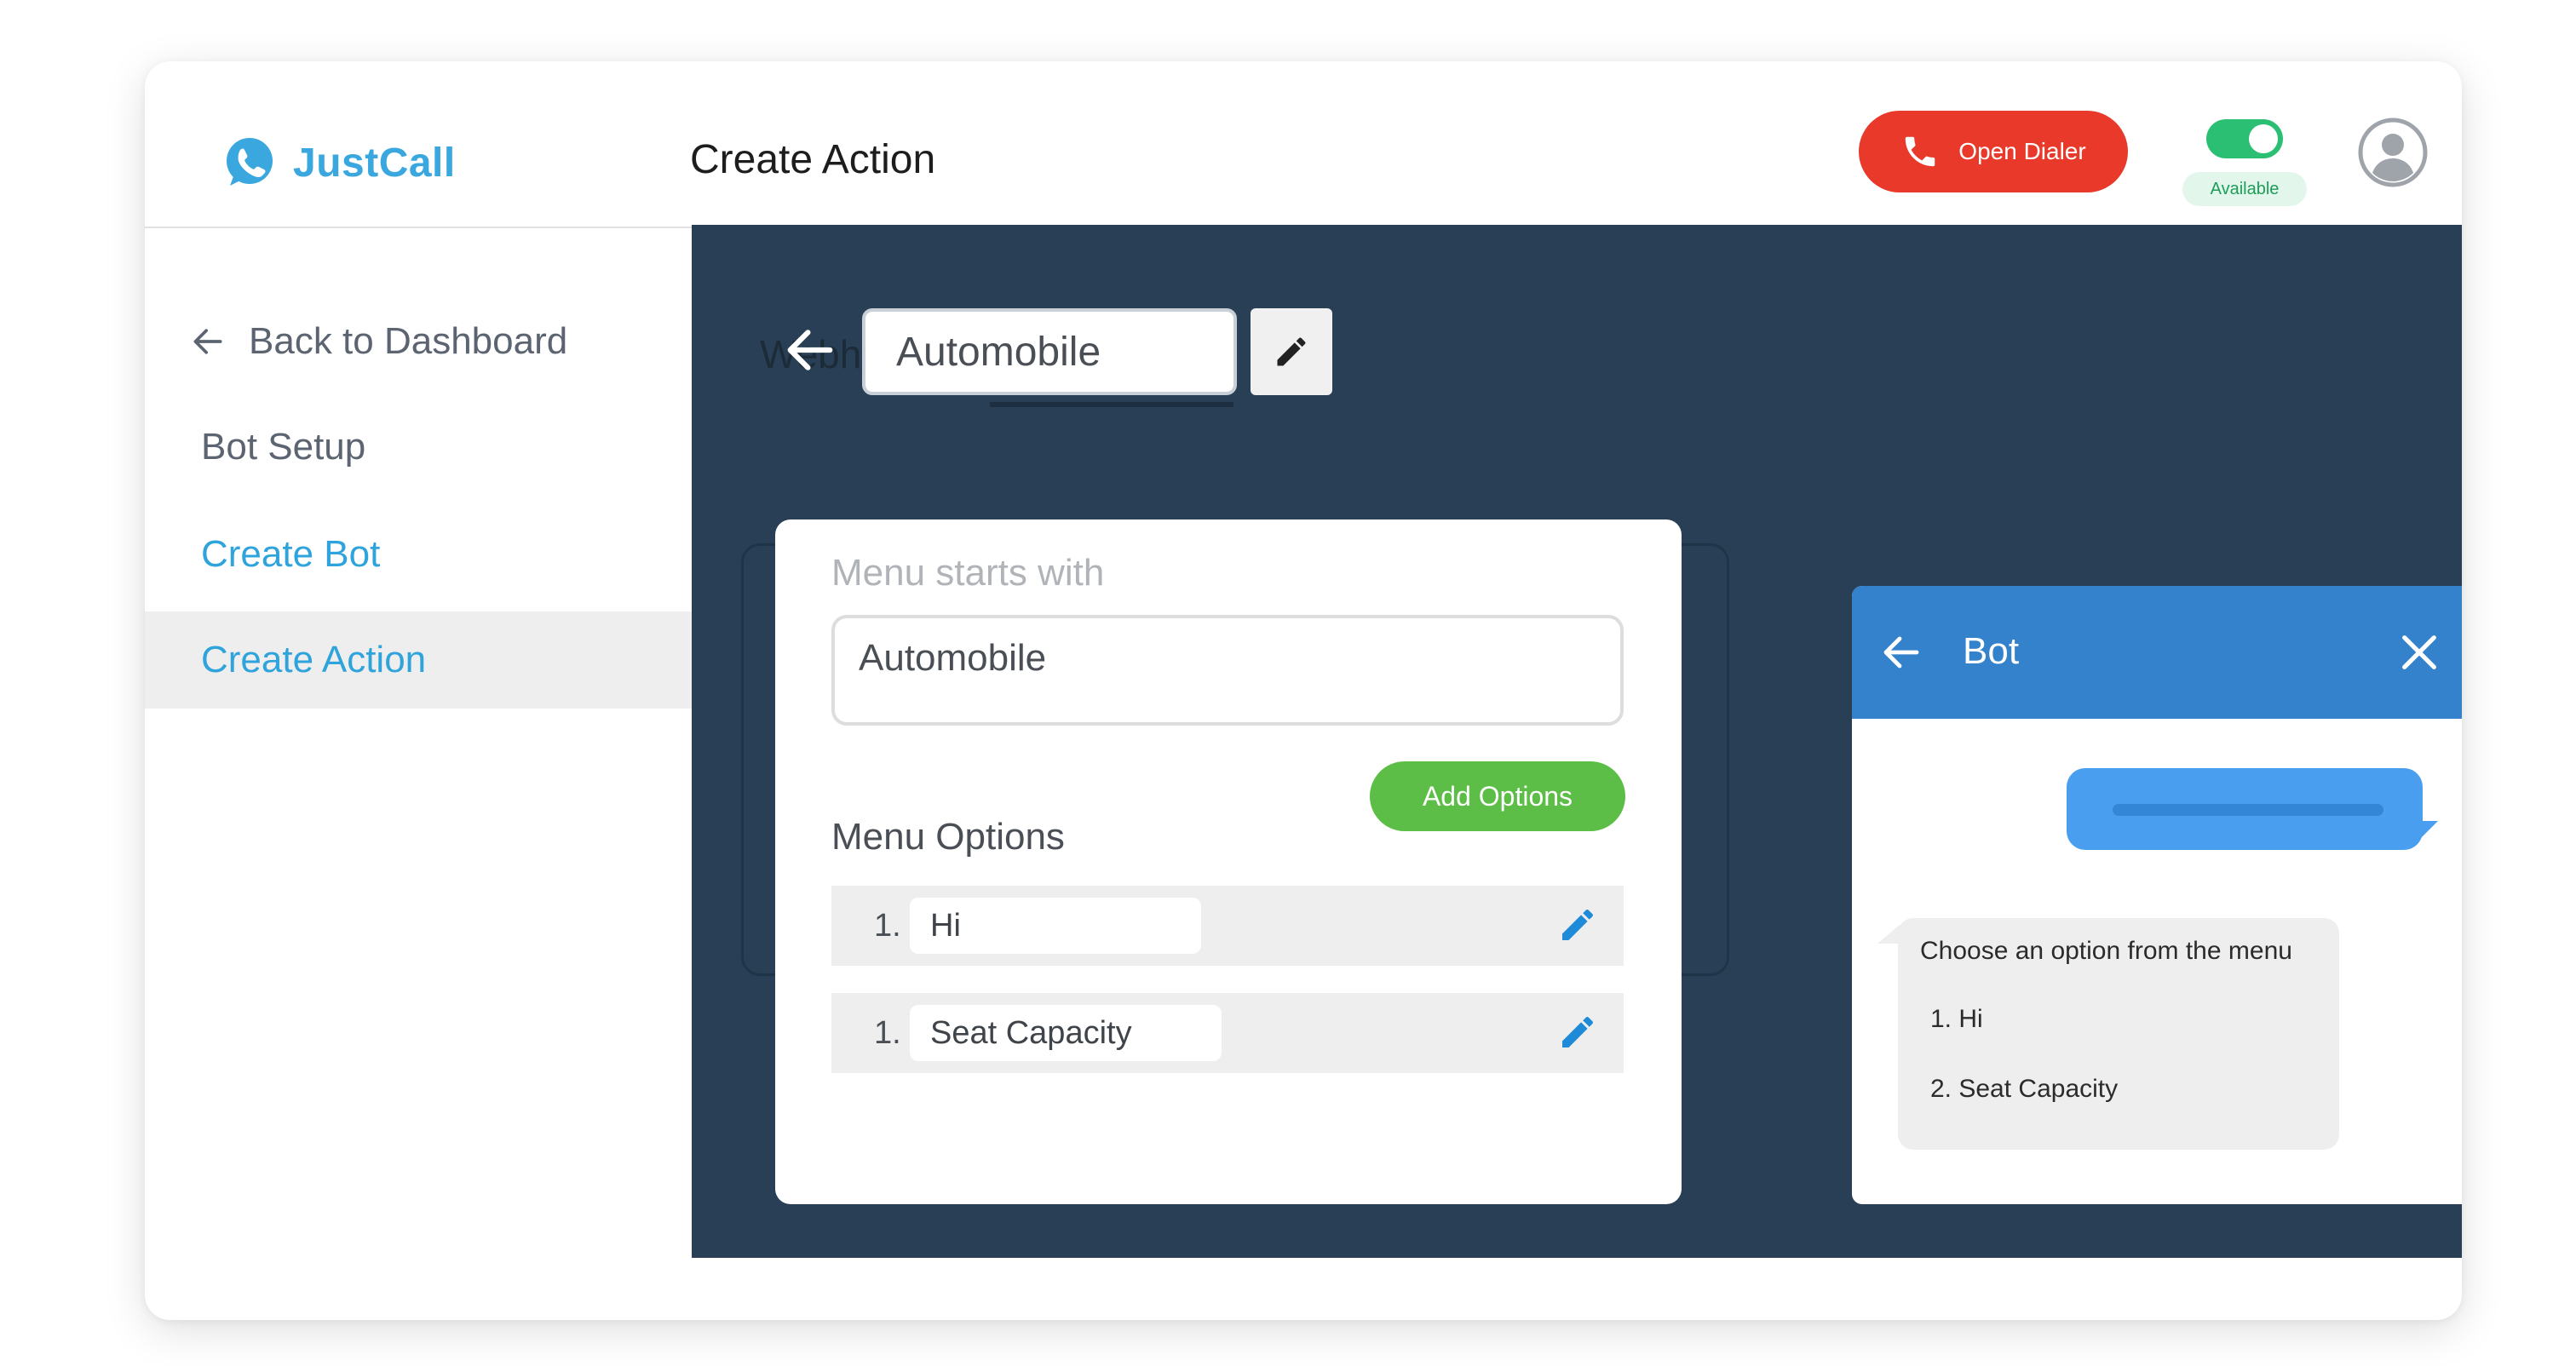 This screenshot has height=1366, width=2576. I want to click on toggle-knob, so click(2263, 138).